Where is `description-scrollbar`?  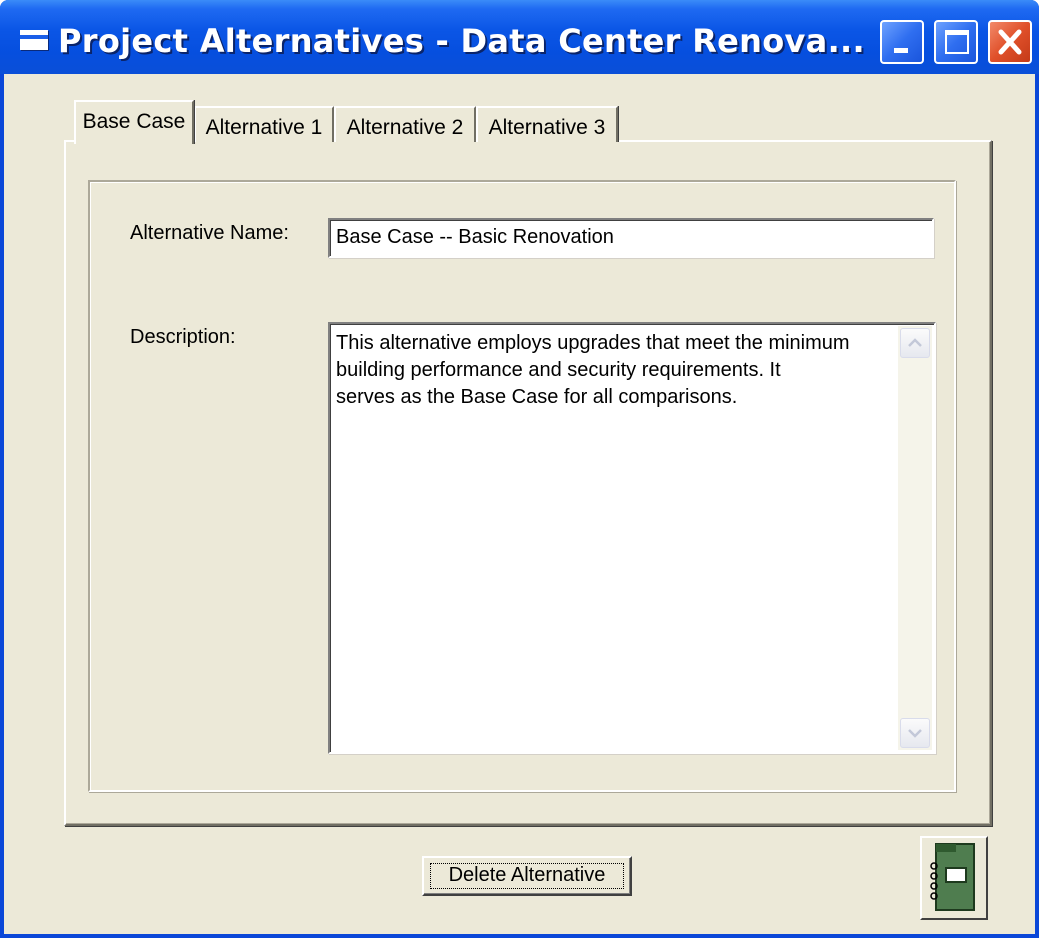 description-scrollbar is located at coordinates (915, 538).